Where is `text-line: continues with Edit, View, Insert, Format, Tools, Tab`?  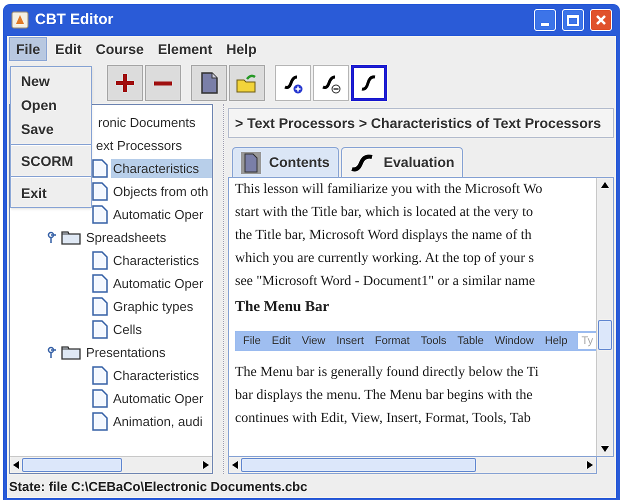
text-line: continues with Edit, View, Insert, Format, Tools, Tab is located at coordinates (383, 419).